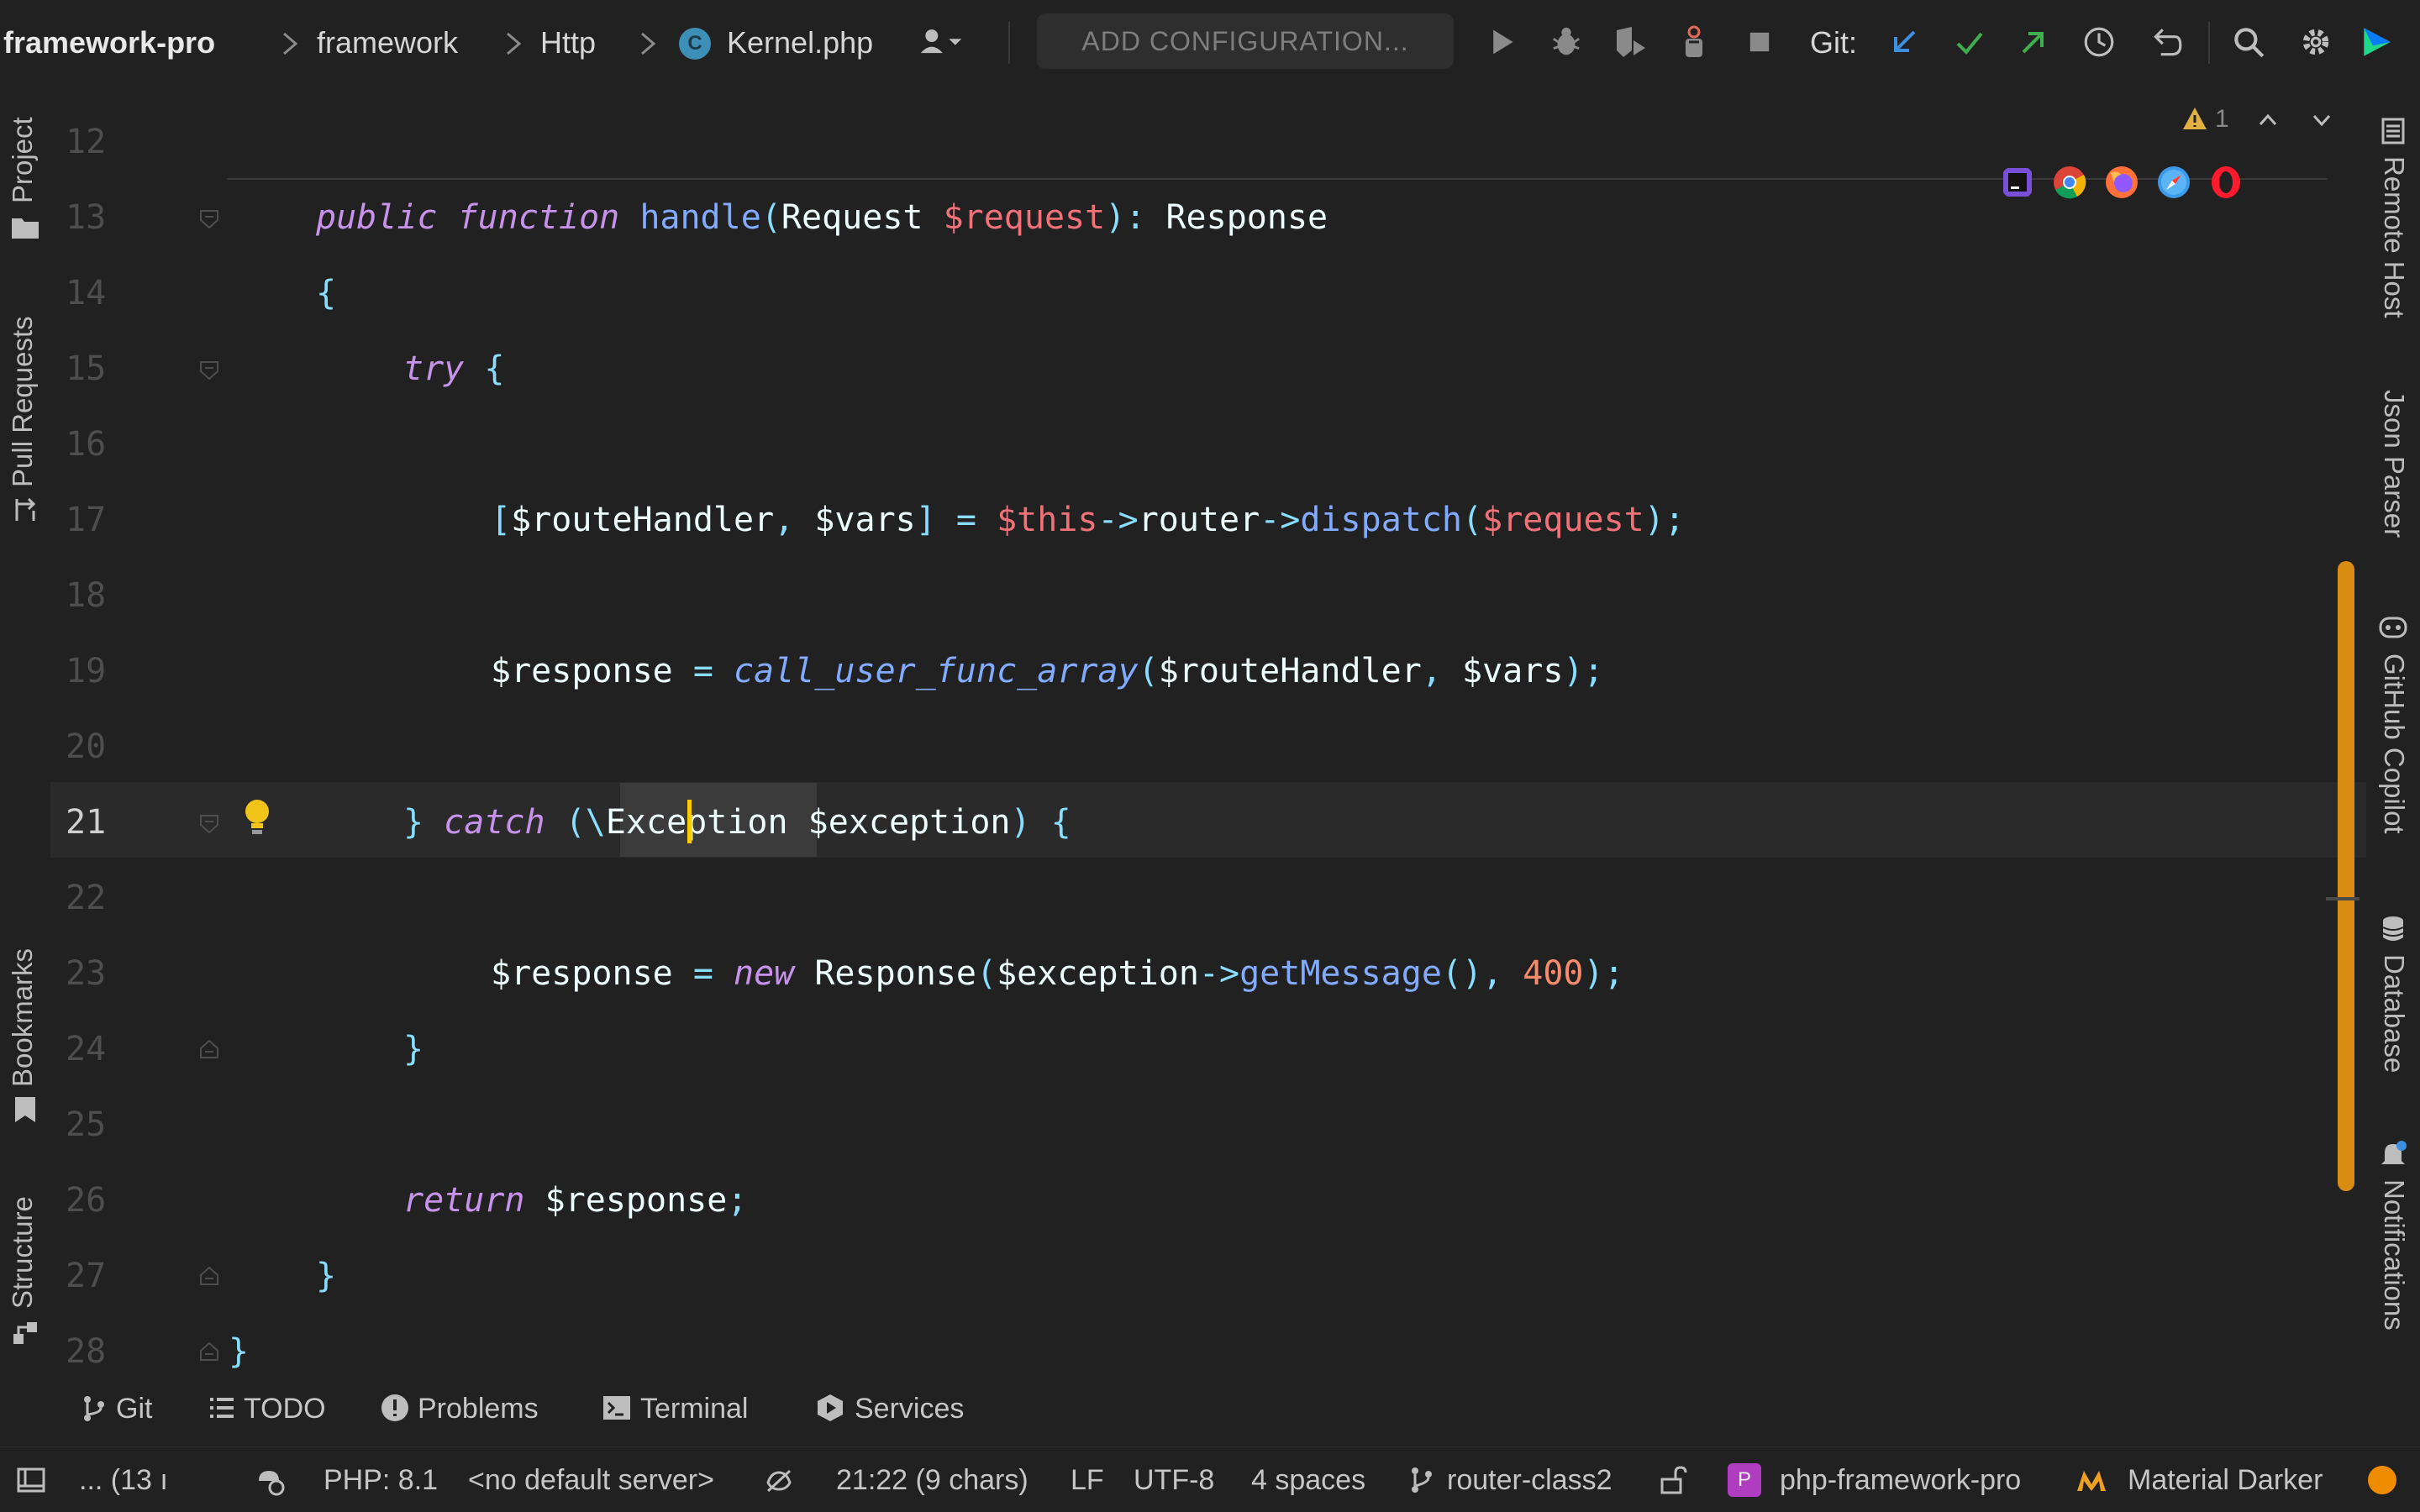  I want to click on editor-scrollbar, so click(2346, 876).